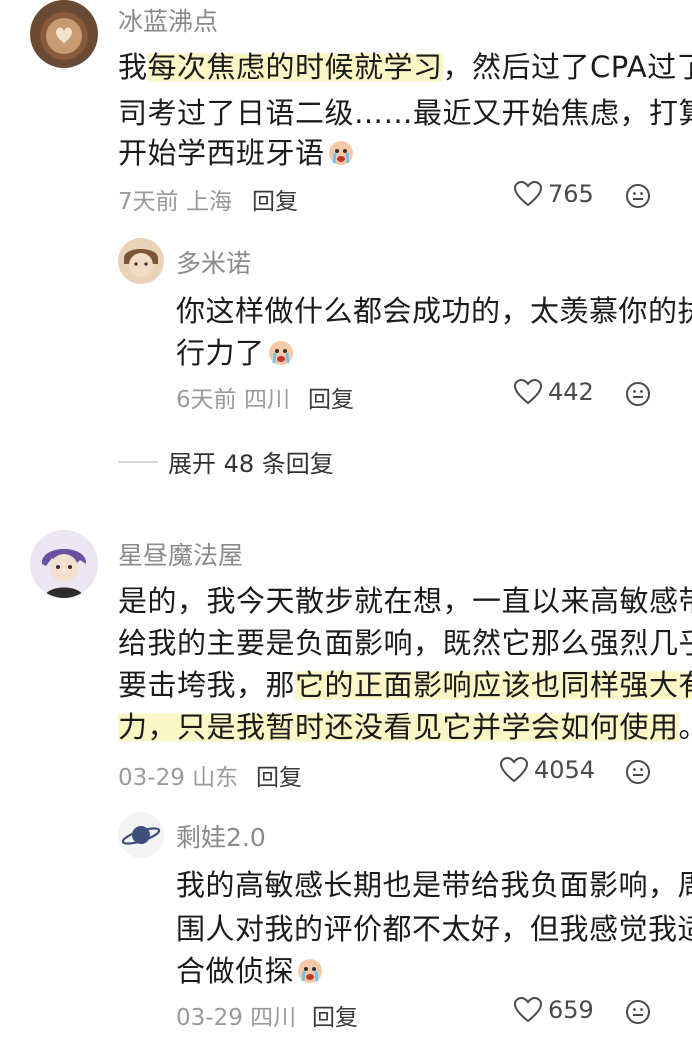 The image size is (692, 1048). I want to click on comment-meta: 03-29 山东, so click(178, 775).